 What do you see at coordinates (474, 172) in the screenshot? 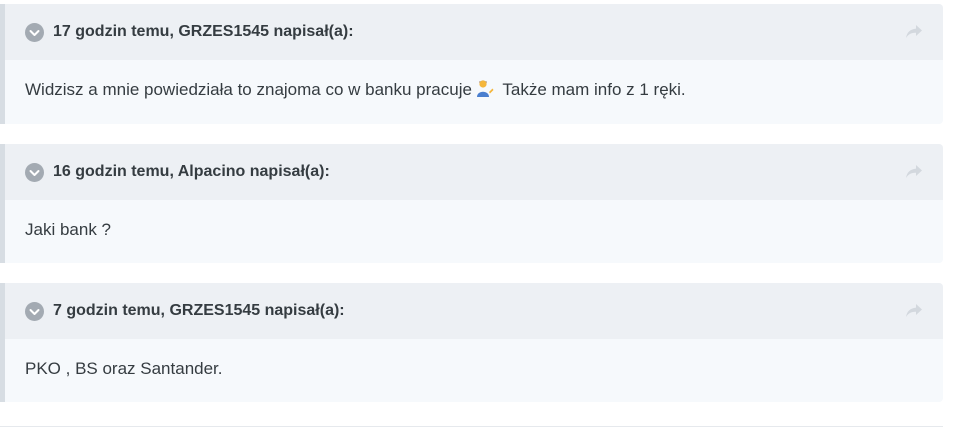
I see `quote-header: 16 godzin temu, Alpacino napisał(a):` at bounding box center [474, 172].